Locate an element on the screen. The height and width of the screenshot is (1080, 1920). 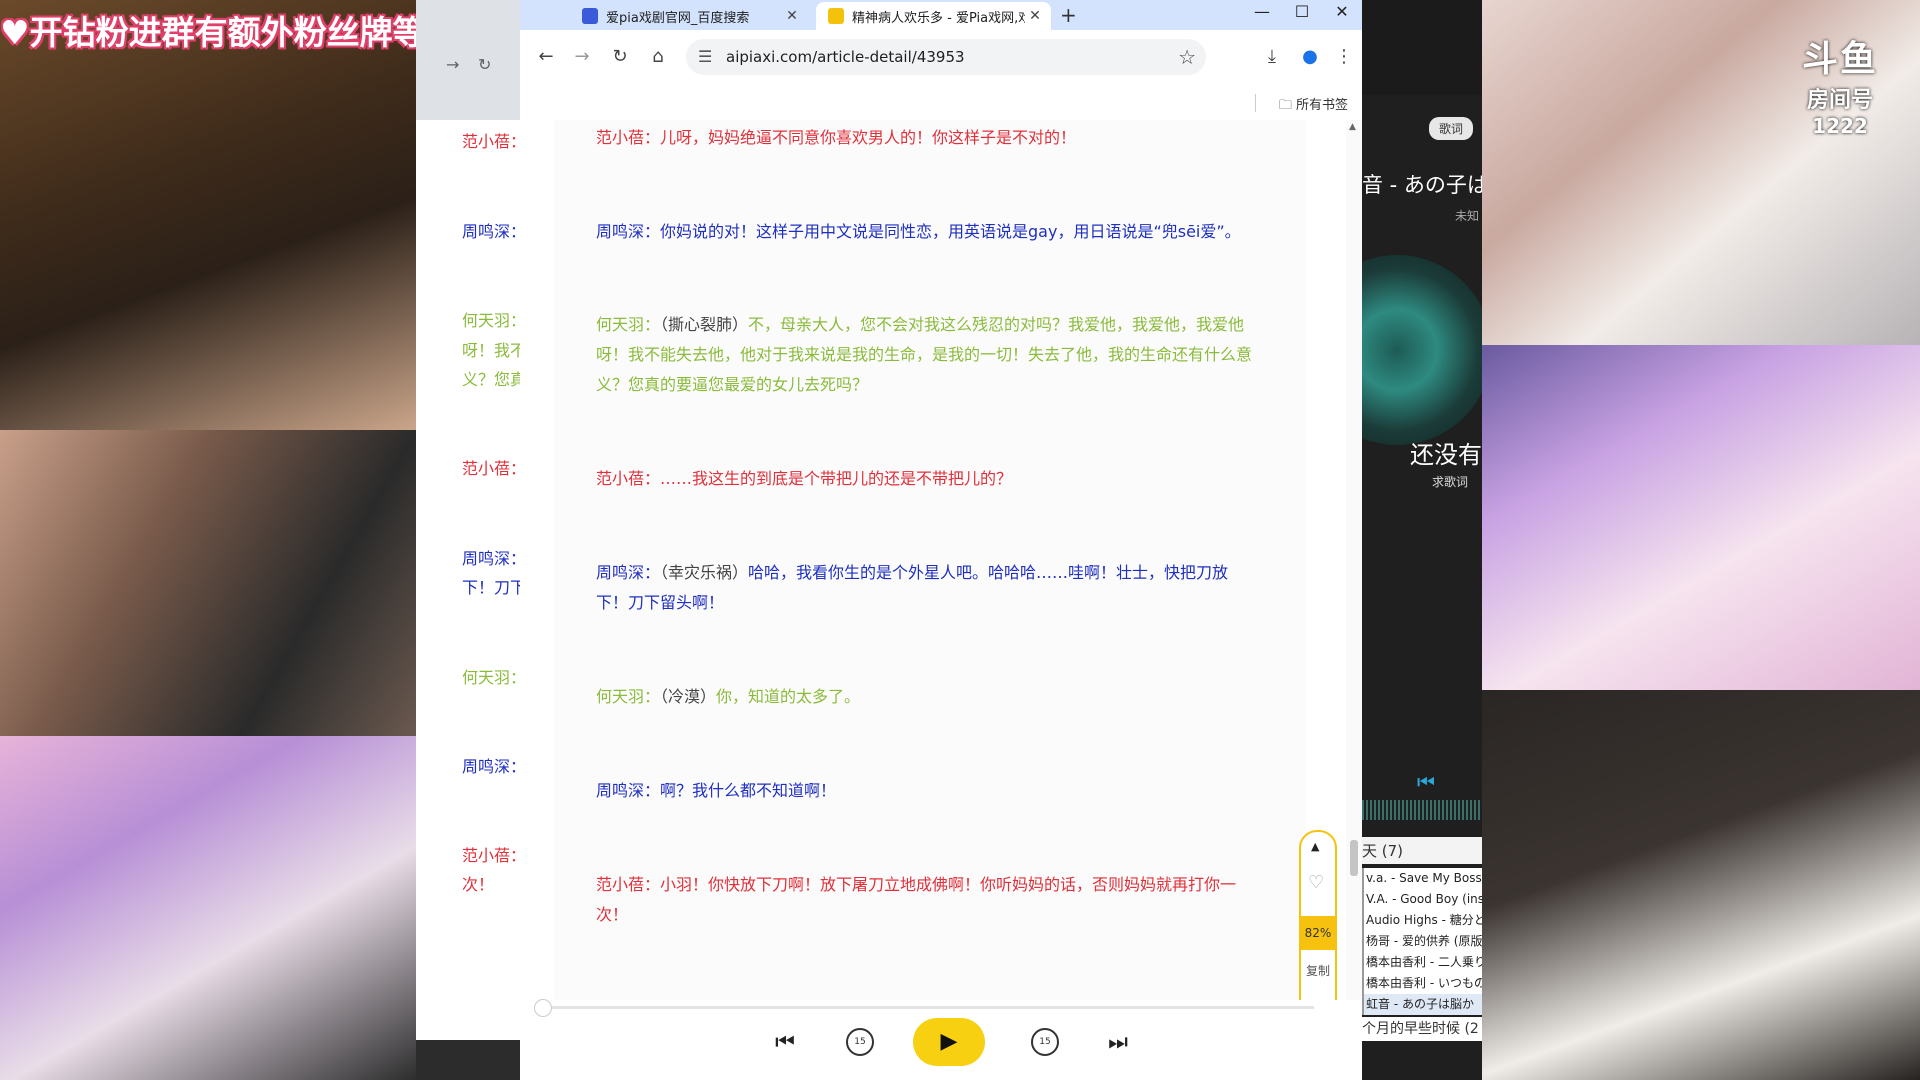
home-icon: ⌂ is located at coordinates (658, 56).